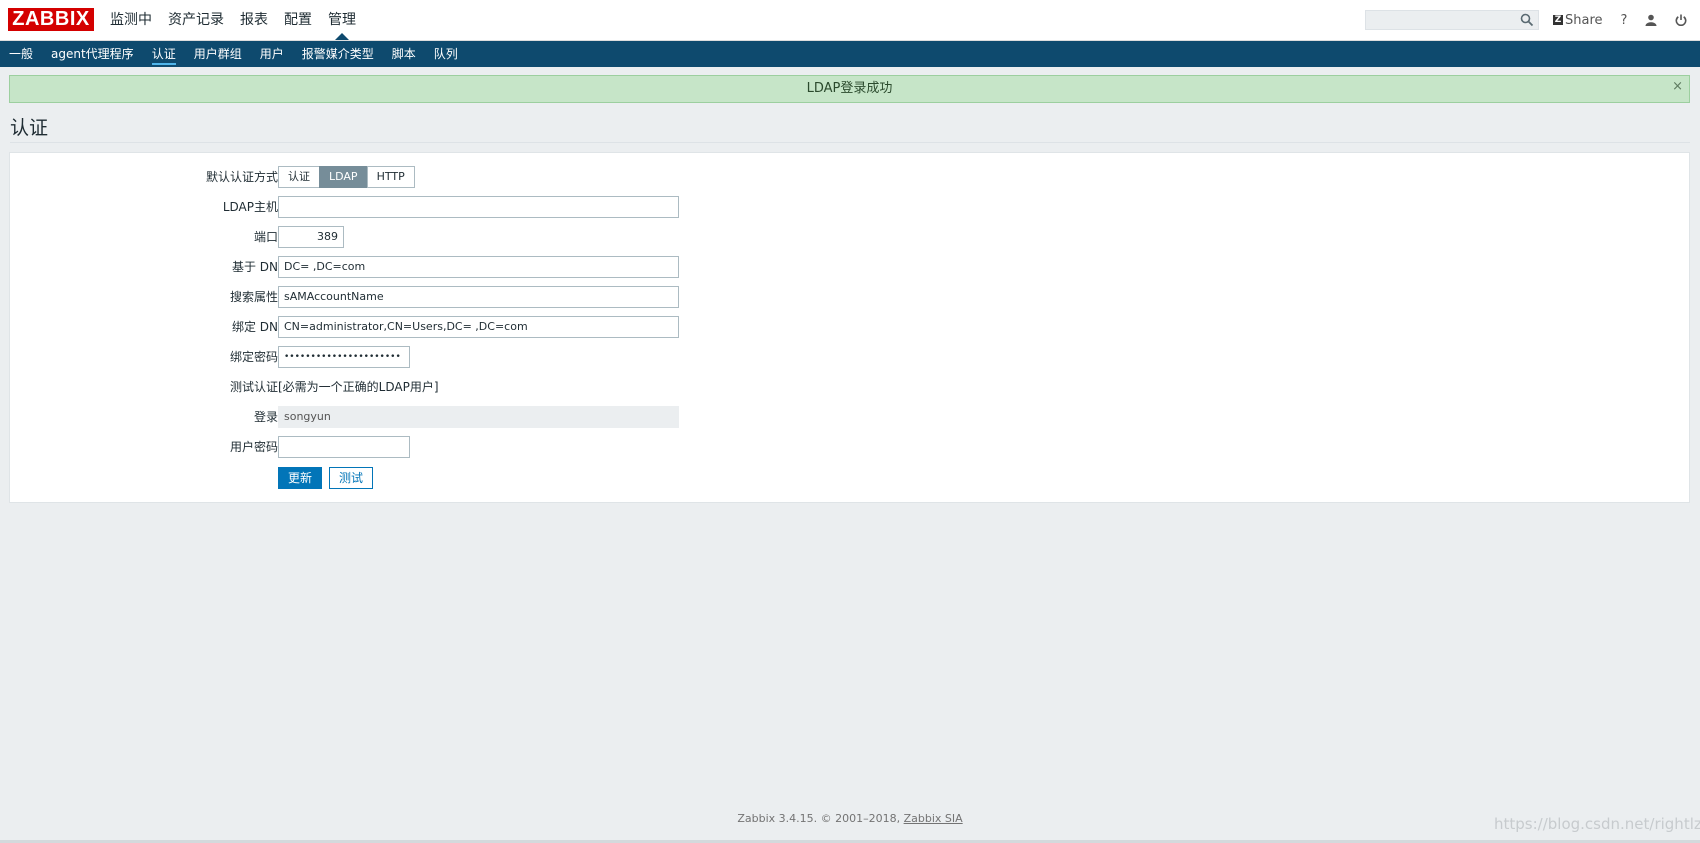  Describe the element at coordinates (253, 357) in the screenshot. I see `label-bind-password: 绑定密码` at that location.